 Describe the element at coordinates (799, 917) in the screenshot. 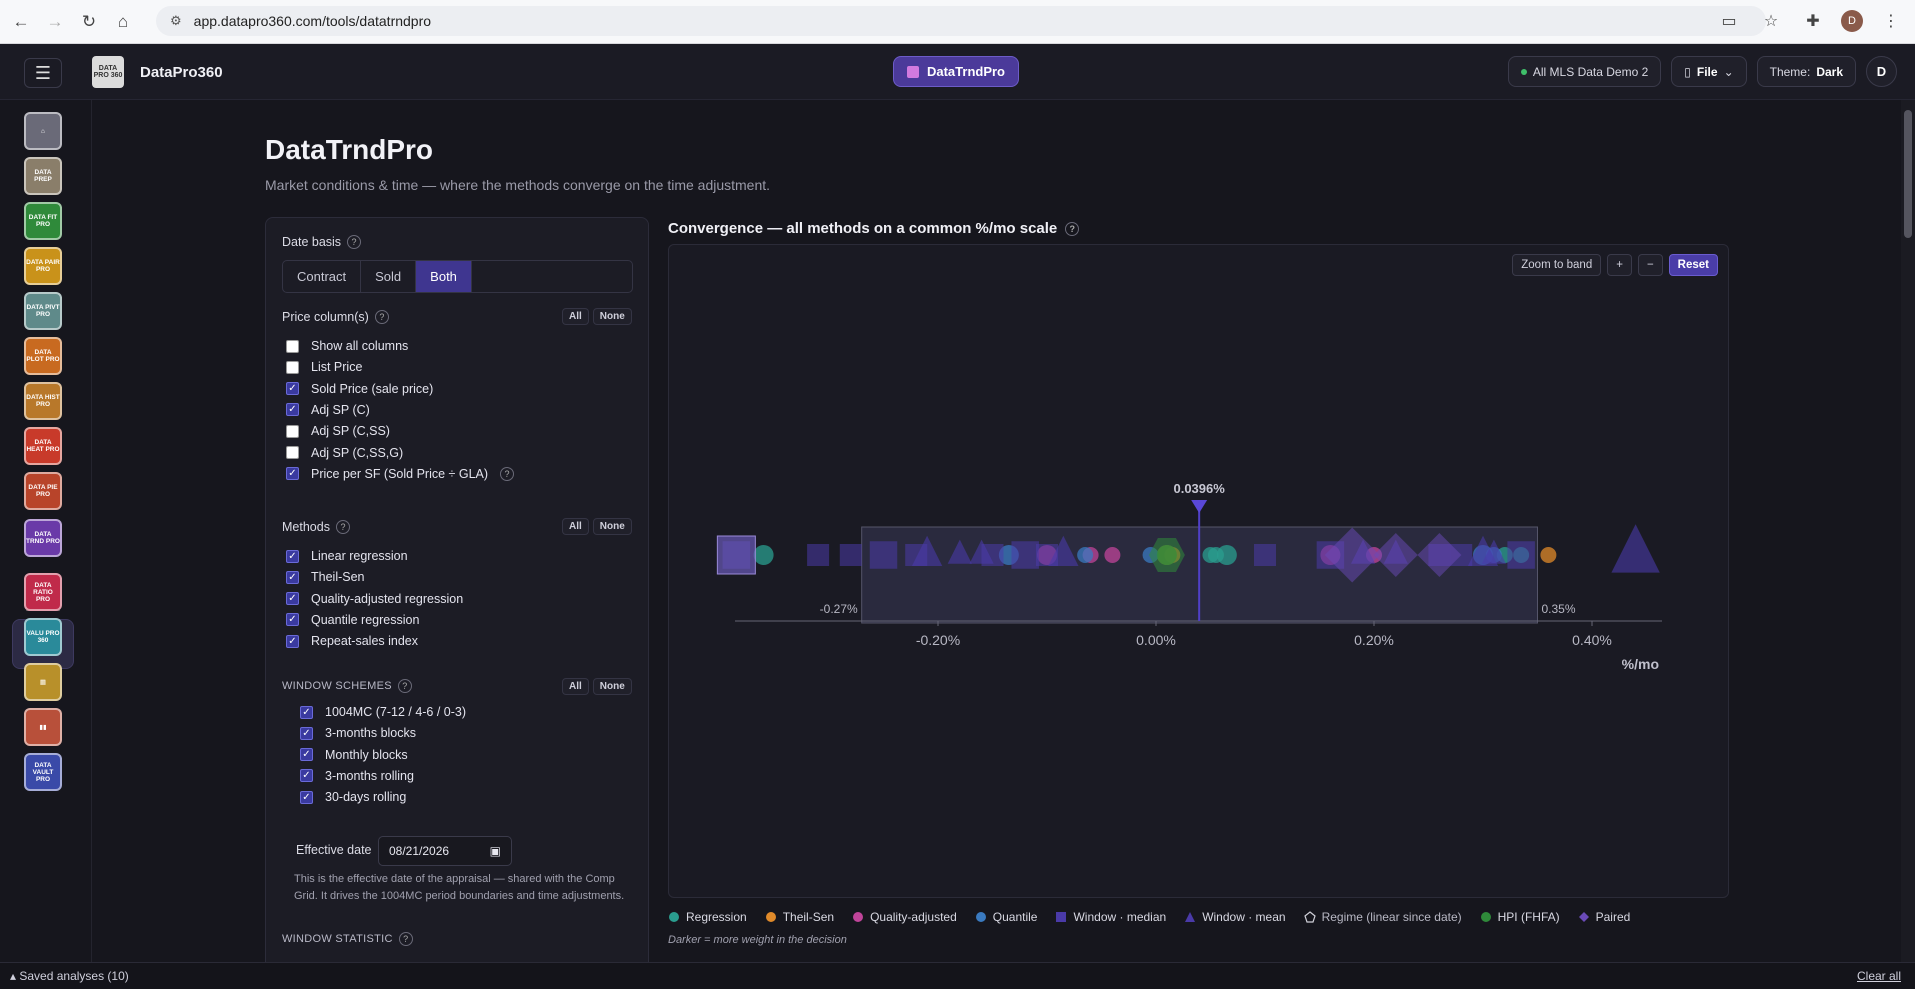

I see `legend-item: Theil-Sen` at that location.